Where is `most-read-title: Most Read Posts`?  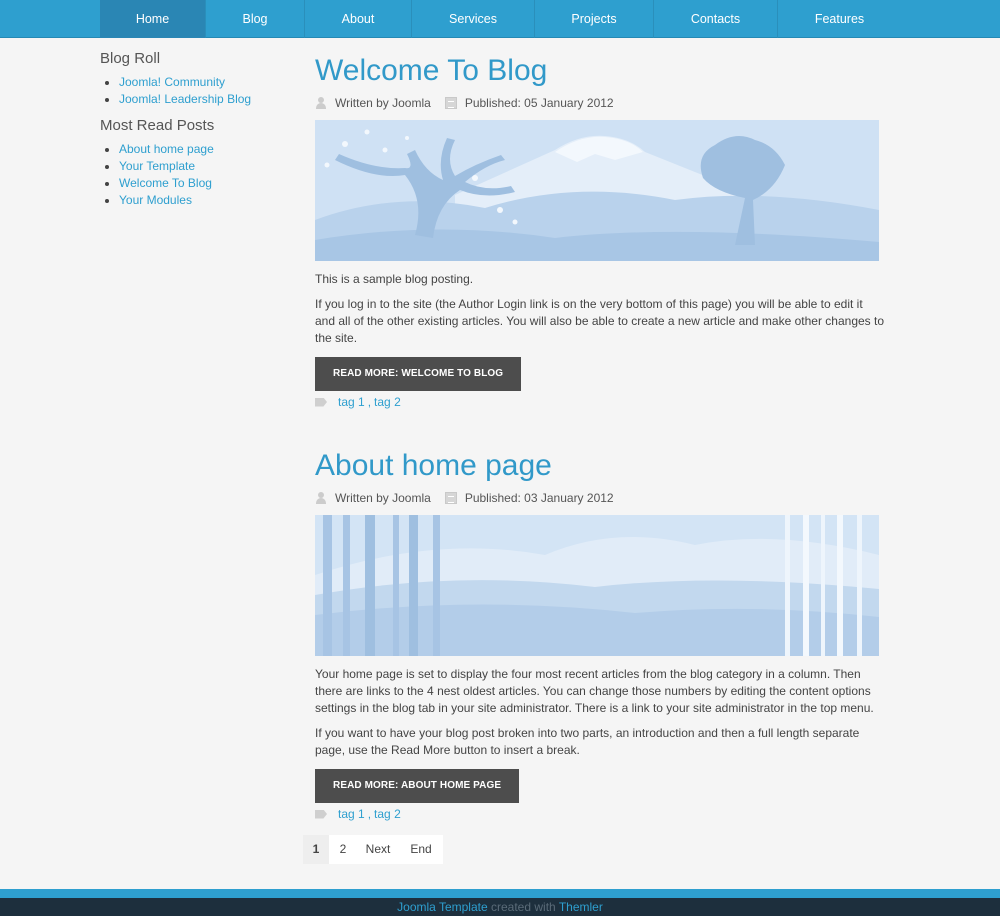 most-read-title: Most Read Posts is located at coordinates (157, 126).